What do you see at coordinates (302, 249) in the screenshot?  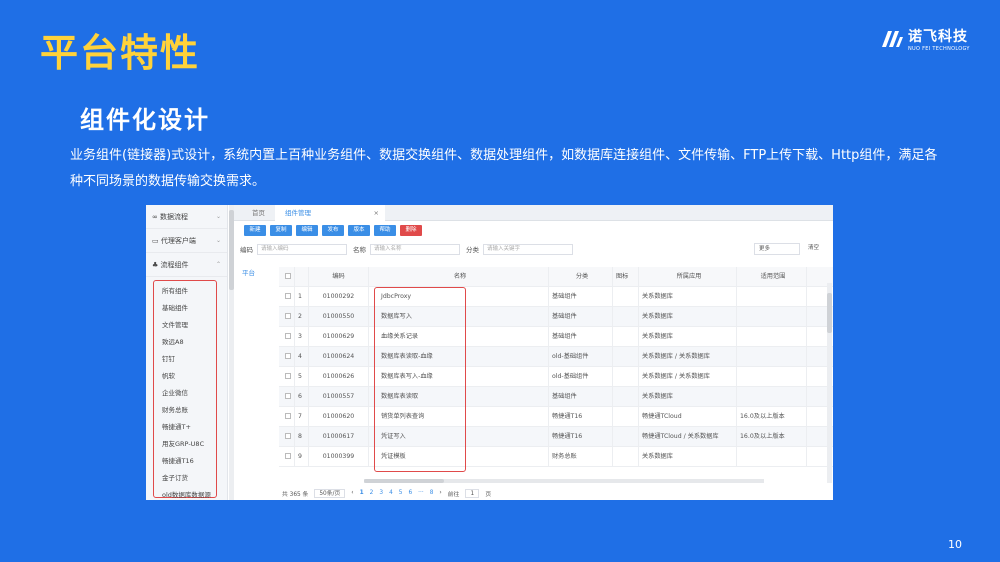 I see `code-filter-input: 请输入编码` at bounding box center [302, 249].